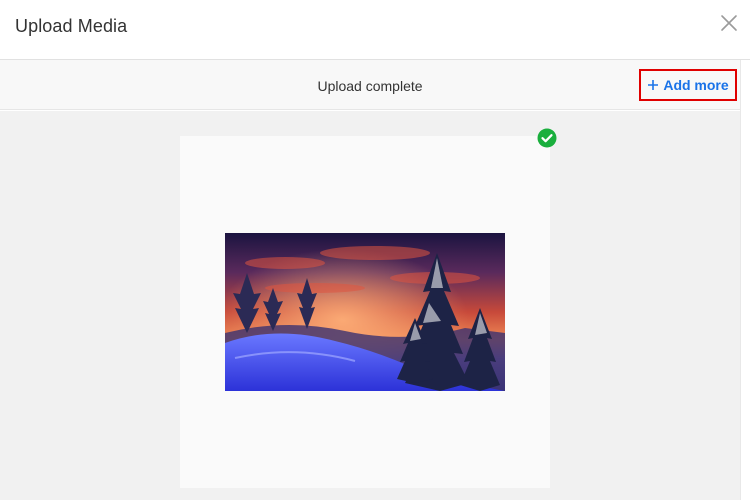 The height and width of the screenshot is (500, 750). I want to click on winter-landscape-image, so click(365, 312).